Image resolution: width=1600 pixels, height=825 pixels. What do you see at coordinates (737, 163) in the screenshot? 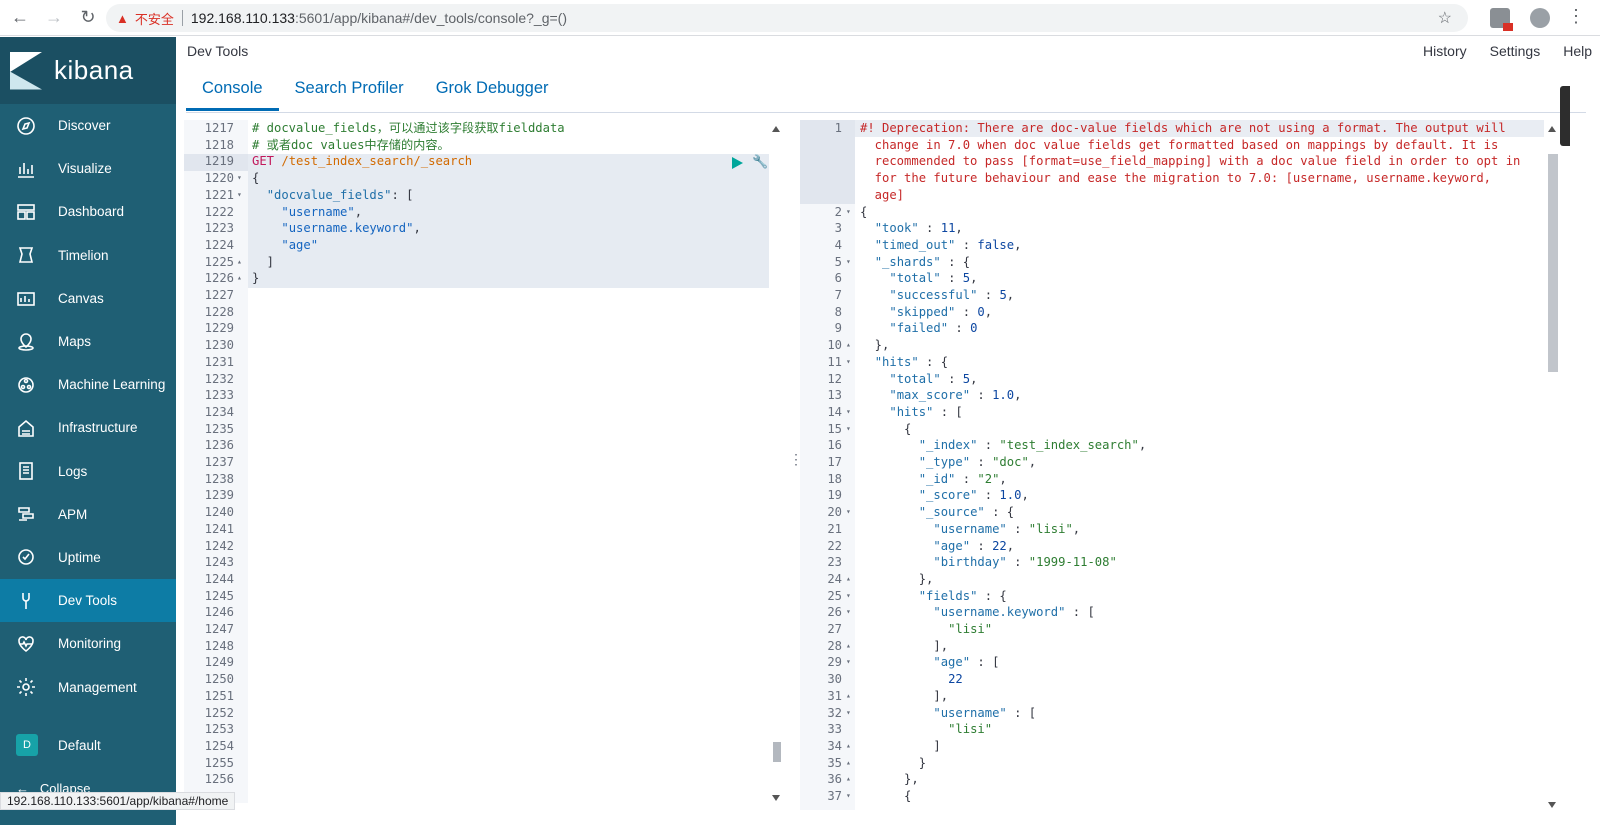
I see `play-icon` at bounding box center [737, 163].